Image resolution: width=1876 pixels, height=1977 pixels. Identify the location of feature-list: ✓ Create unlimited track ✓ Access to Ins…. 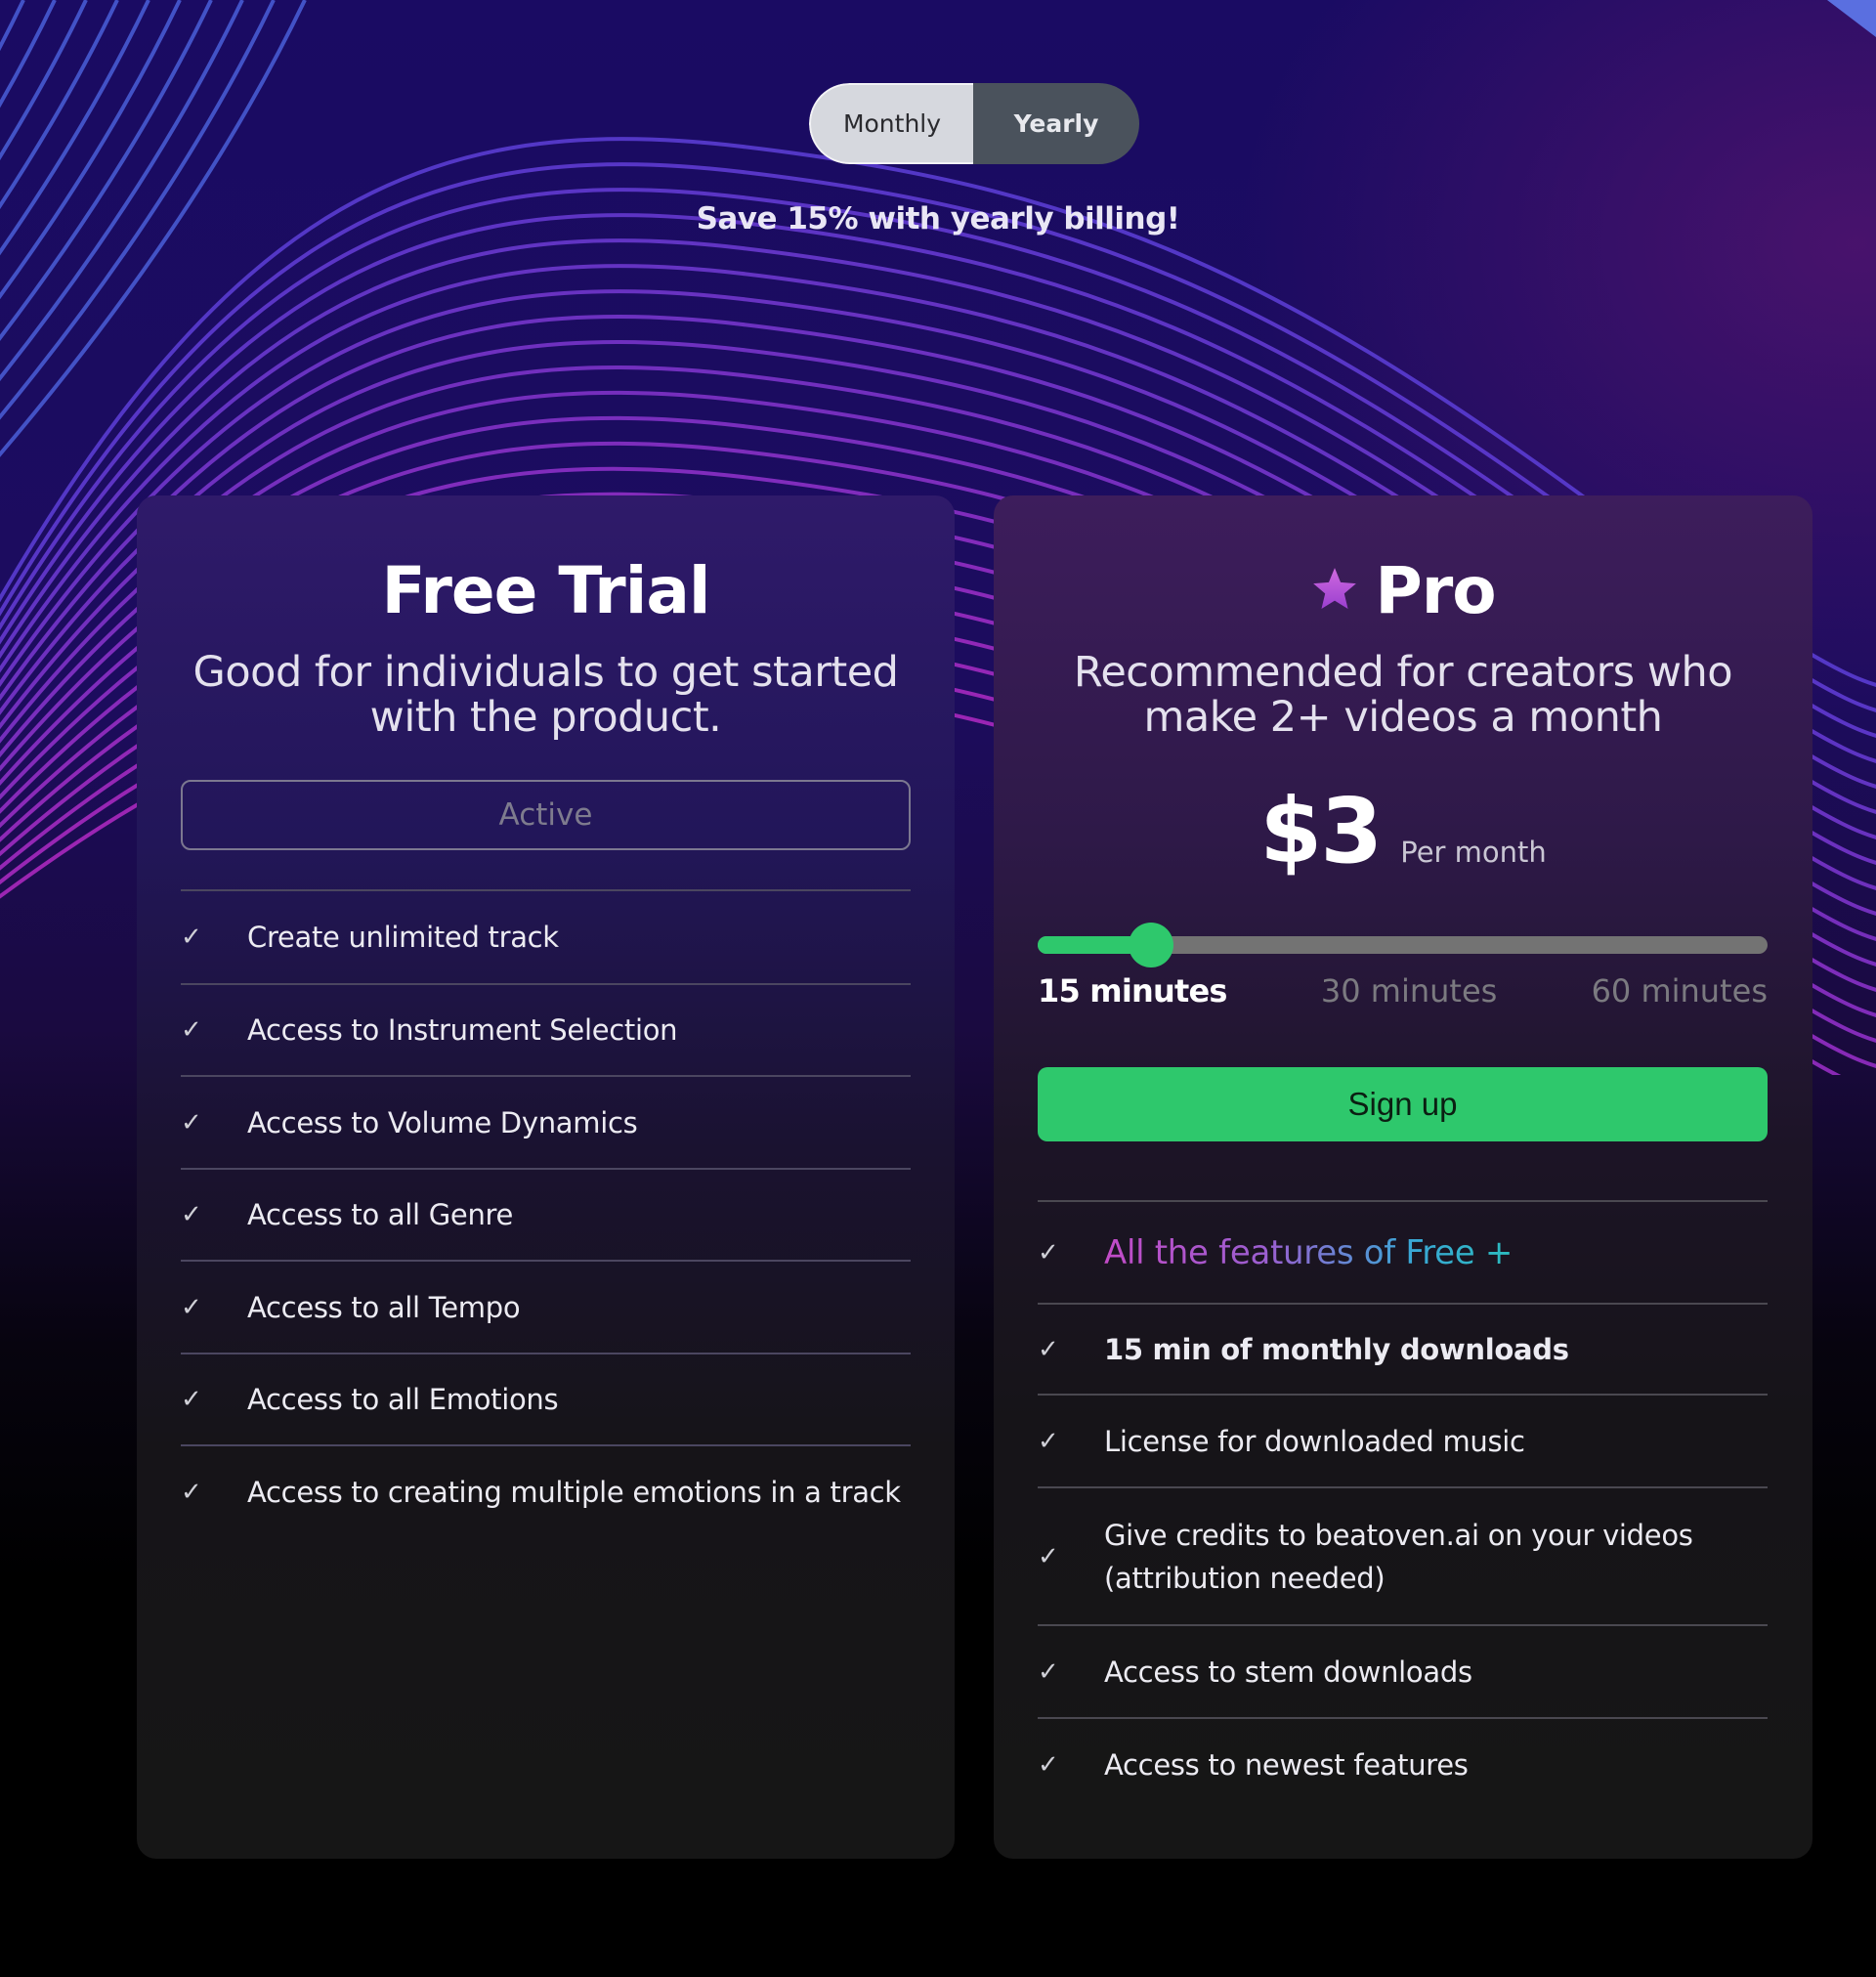
(546, 1213).